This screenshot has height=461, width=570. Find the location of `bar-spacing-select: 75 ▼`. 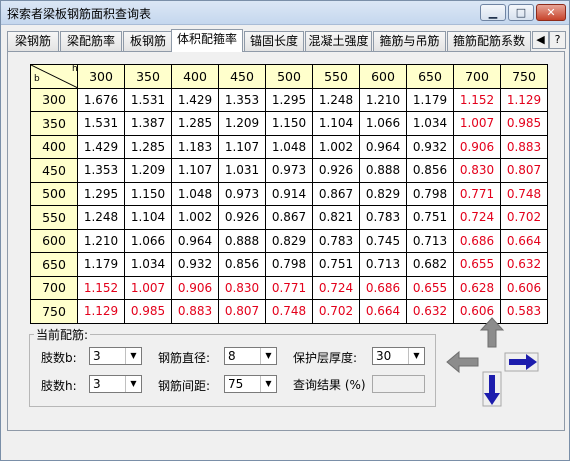

bar-spacing-select: 75 ▼ is located at coordinates (250, 384).